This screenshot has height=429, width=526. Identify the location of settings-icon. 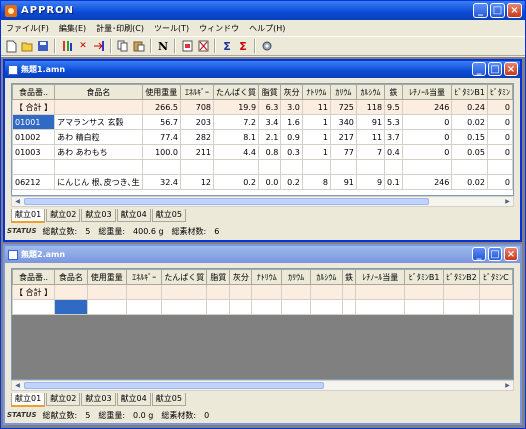
(267, 46).